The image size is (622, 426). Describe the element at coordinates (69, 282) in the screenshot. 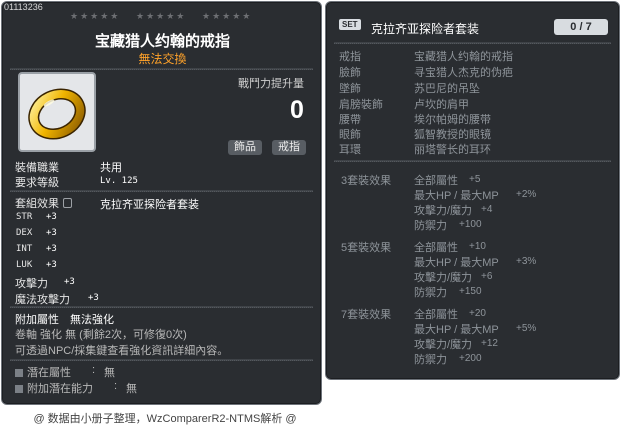

I see `stat-attack-value: +3` at that location.